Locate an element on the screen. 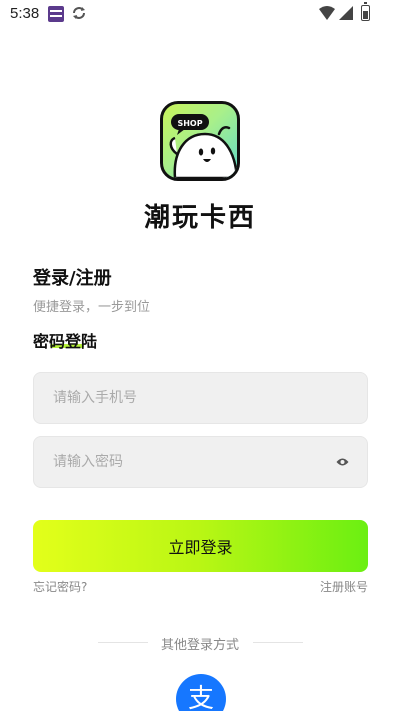 The width and height of the screenshot is (400, 711). battery-icon is located at coordinates (365, 11).